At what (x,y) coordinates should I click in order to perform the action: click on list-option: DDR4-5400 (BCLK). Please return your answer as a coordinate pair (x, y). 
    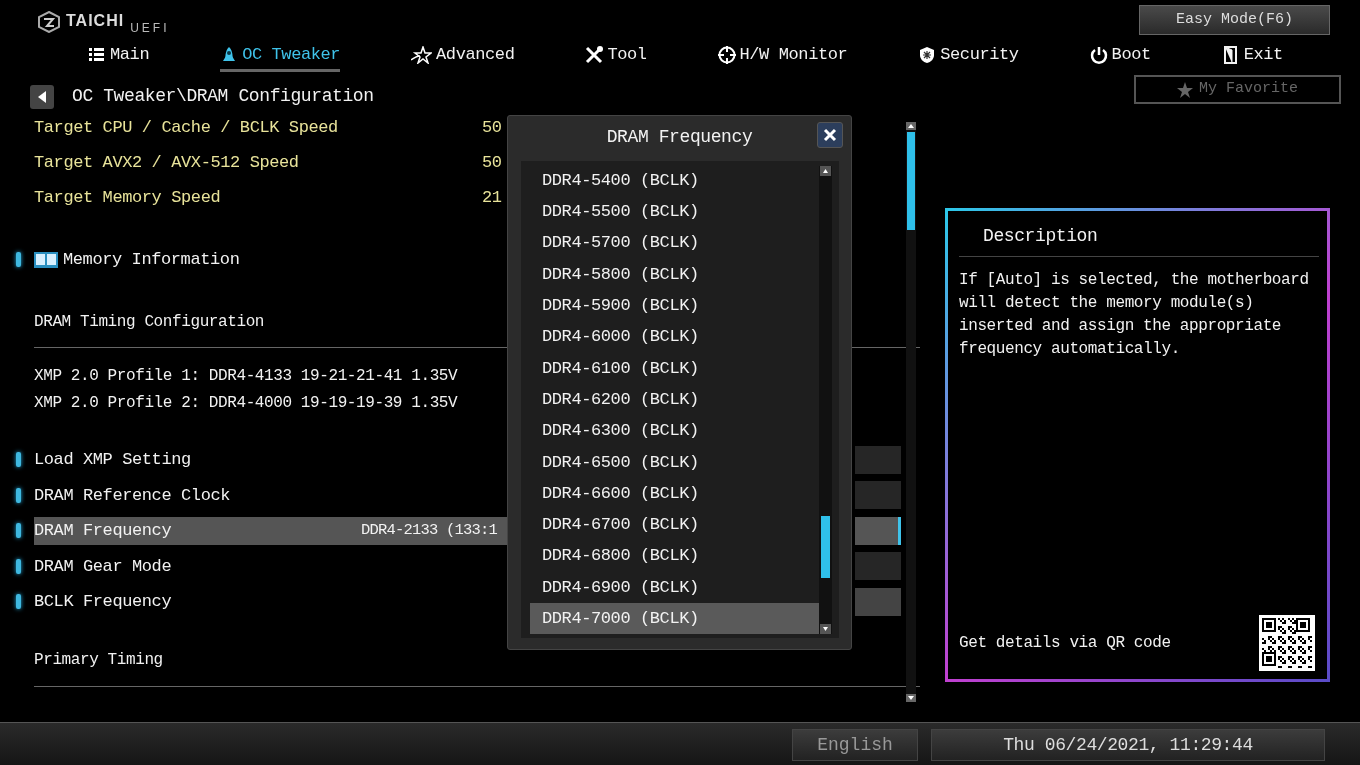
    Looking at the image, I should click on (676, 181).